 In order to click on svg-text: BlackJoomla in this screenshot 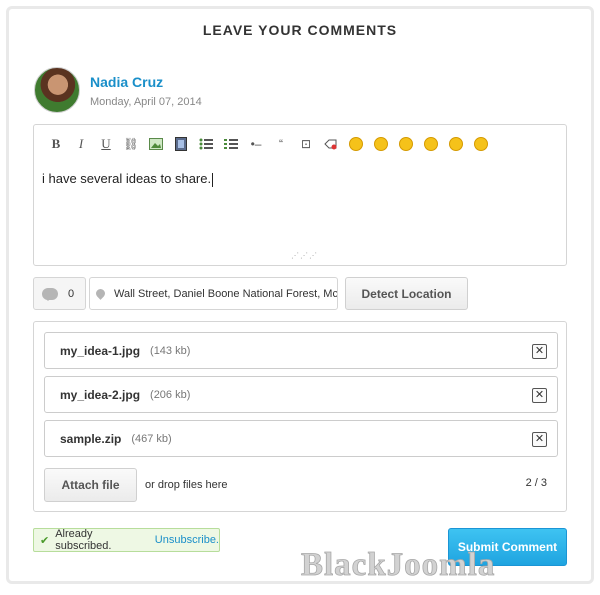, I will do `click(398, 564)`.